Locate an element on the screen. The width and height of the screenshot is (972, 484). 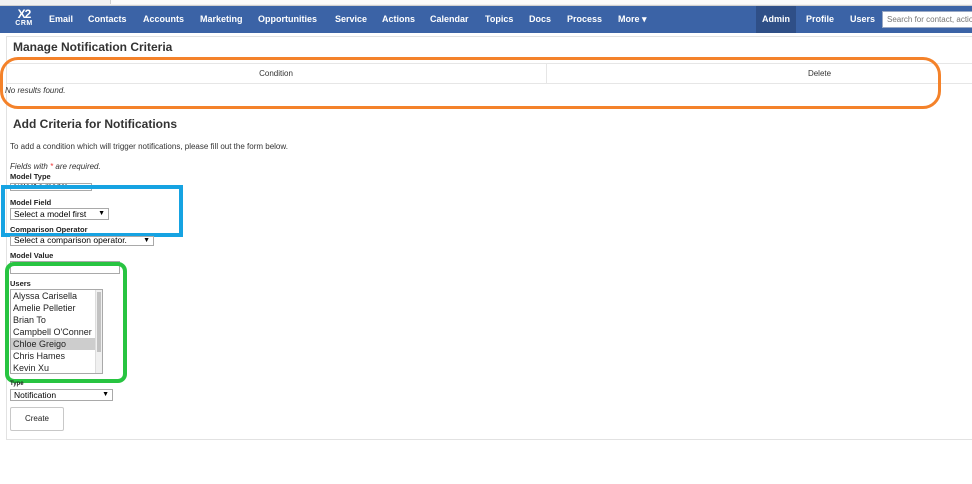
comparison-operator-select: Select a comparison operator. ▼ is located at coordinates (82, 241).